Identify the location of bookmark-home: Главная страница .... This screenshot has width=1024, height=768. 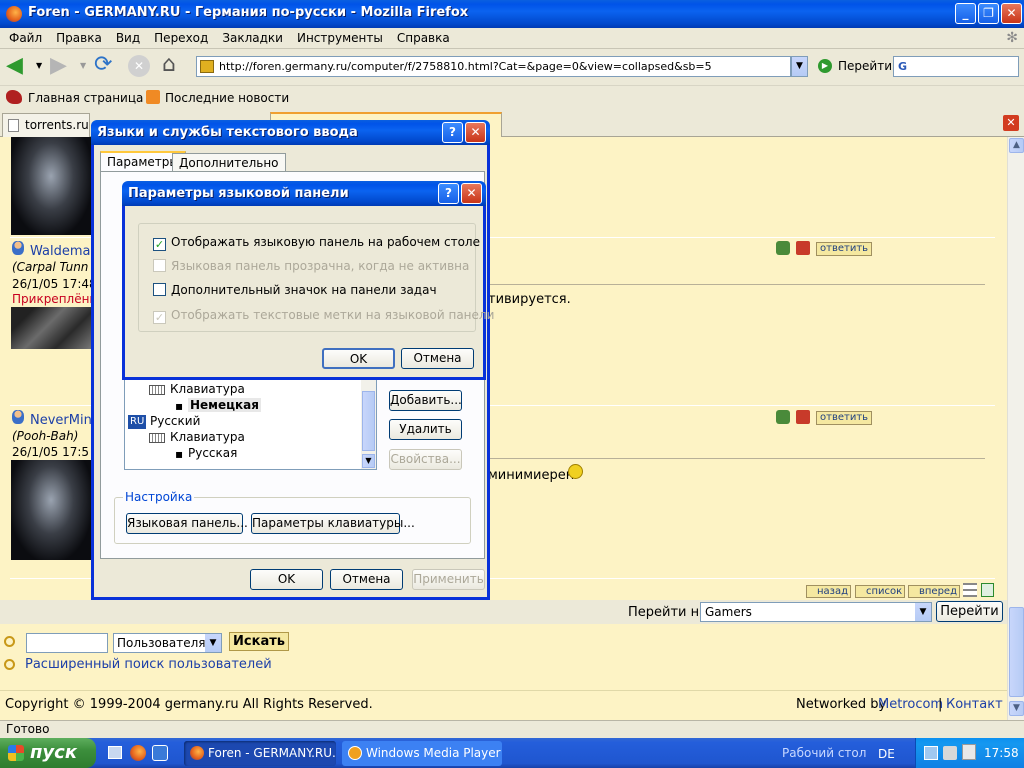
(93, 98).